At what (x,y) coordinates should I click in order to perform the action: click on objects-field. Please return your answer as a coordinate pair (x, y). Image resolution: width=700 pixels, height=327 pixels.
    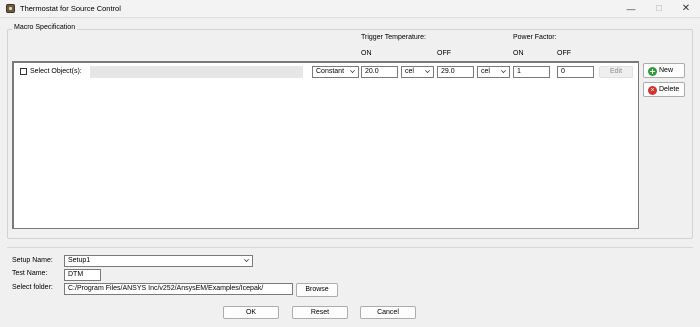
    Looking at the image, I should click on (196, 72).